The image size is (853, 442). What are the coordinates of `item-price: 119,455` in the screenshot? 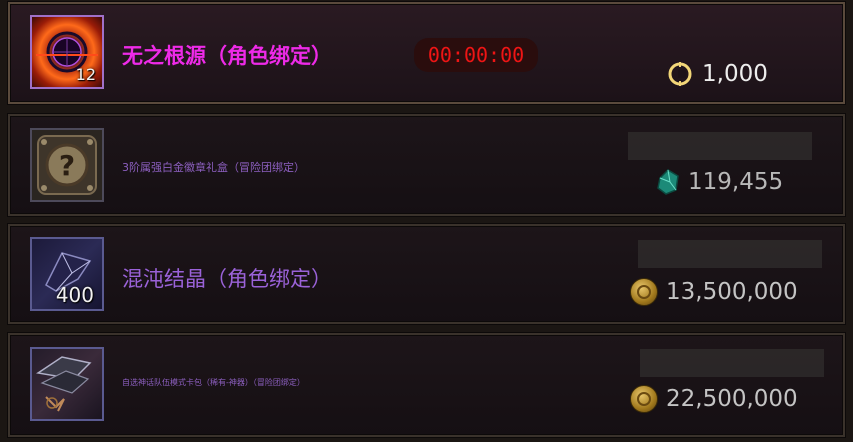 It's located at (719, 182).